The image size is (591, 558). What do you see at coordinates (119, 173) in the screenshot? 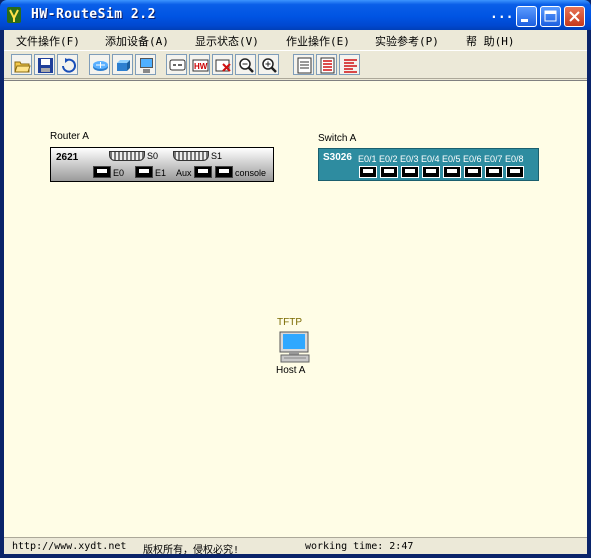
I see `port-label-e0: E0` at bounding box center [119, 173].